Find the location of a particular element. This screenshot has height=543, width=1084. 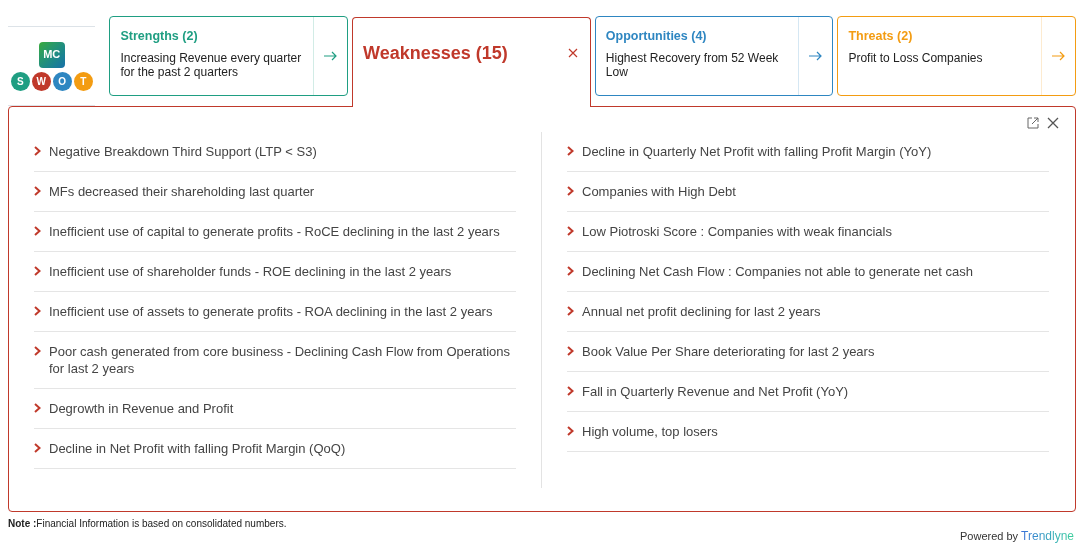

screener-link: Annual net profit declining for last 2 years is located at coordinates (701, 311).